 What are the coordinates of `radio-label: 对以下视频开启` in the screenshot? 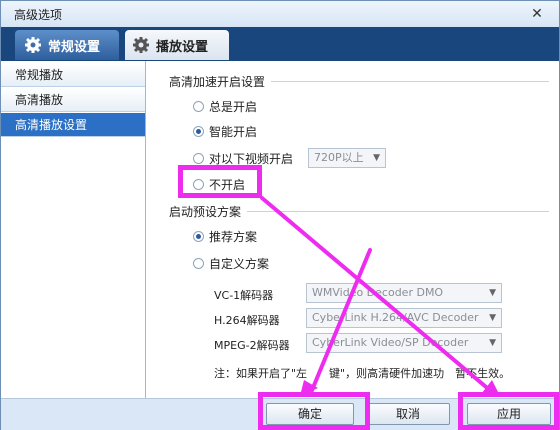 It's located at (251, 158).